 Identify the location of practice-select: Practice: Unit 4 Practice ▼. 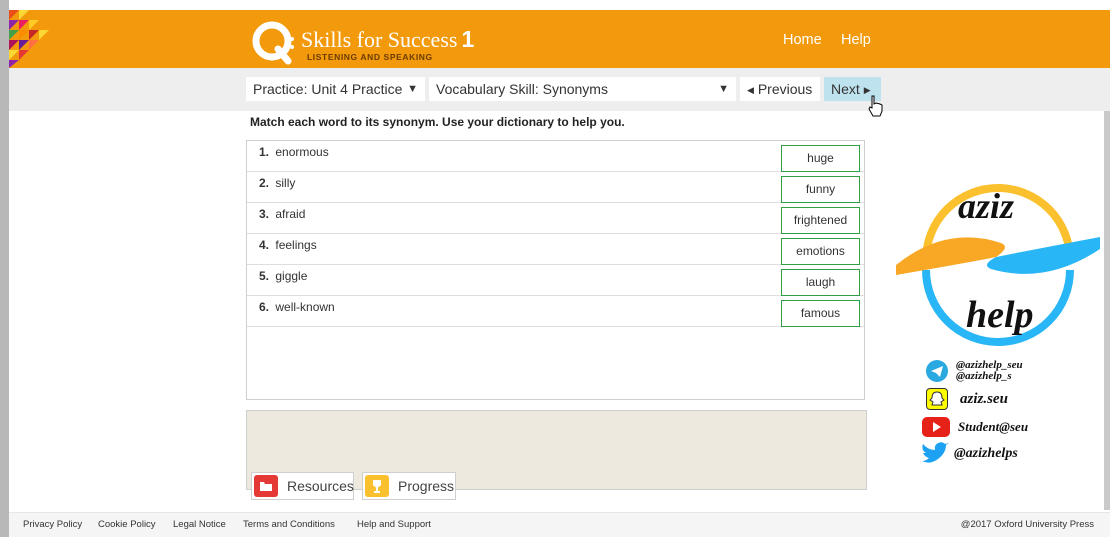
(335, 89).